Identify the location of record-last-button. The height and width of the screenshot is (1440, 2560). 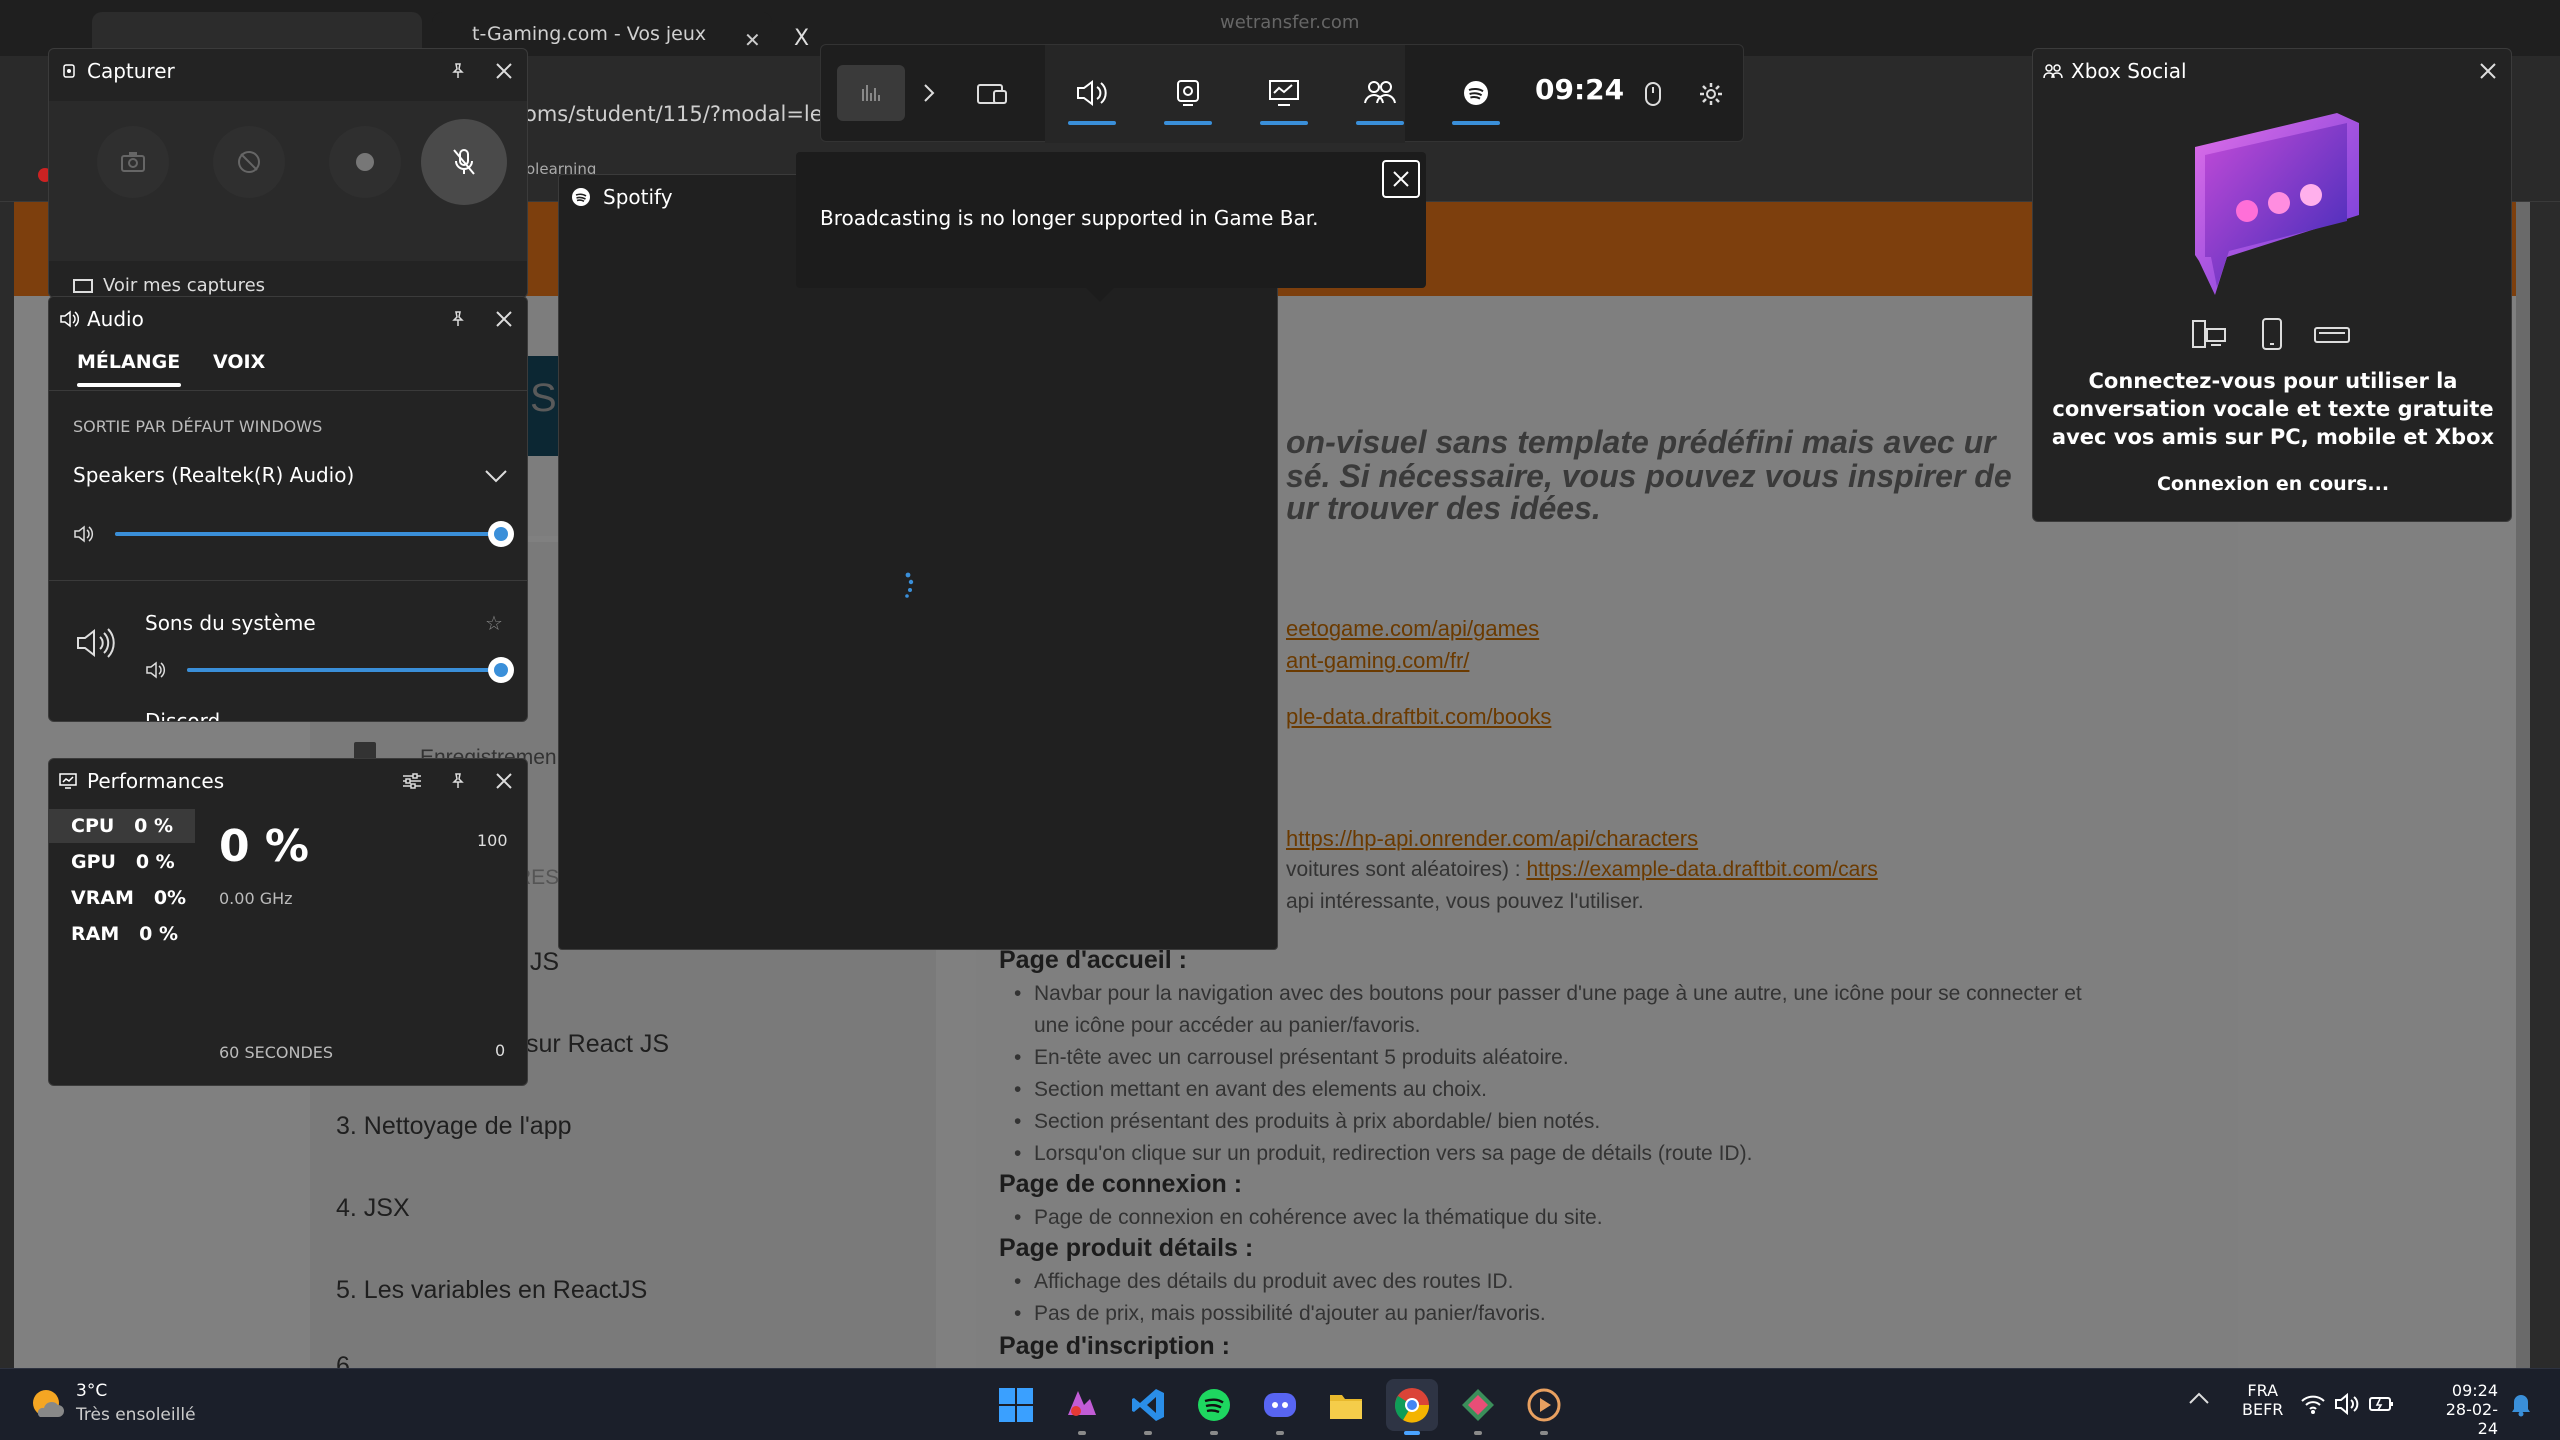
(249, 162).